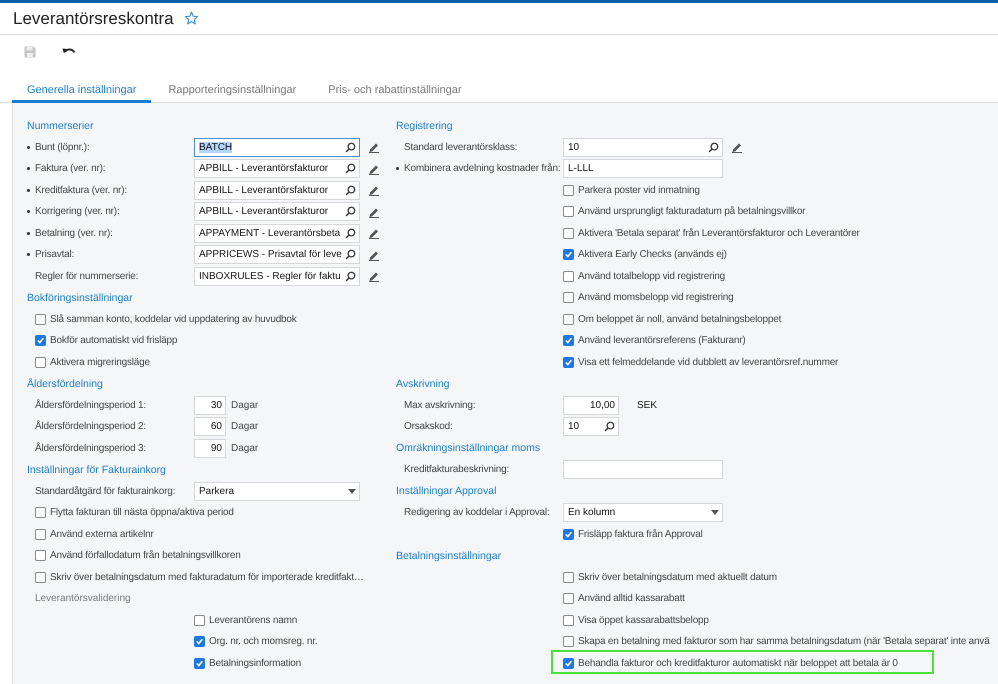 Image resolution: width=998 pixels, height=684 pixels. What do you see at coordinates (210, 405) in the screenshot?
I see `number-field: 30` at bounding box center [210, 405].